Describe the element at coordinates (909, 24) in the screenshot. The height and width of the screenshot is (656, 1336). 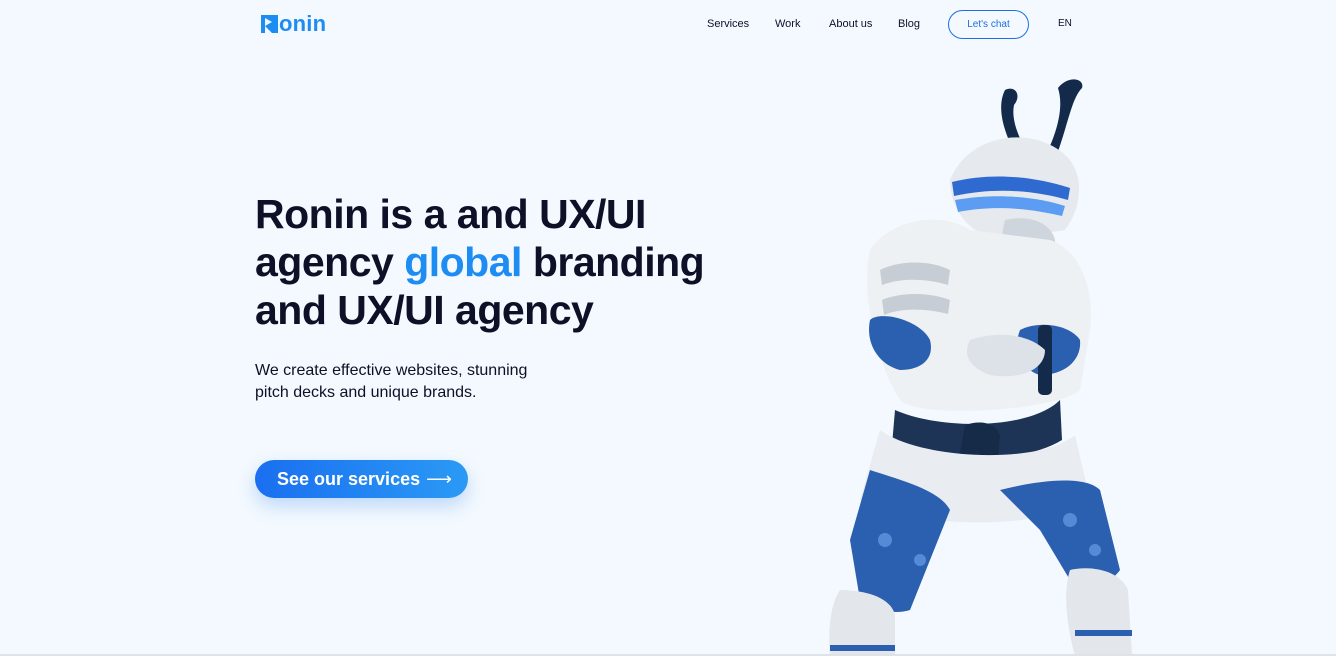
I see `nav-blog: Blog` at that location.